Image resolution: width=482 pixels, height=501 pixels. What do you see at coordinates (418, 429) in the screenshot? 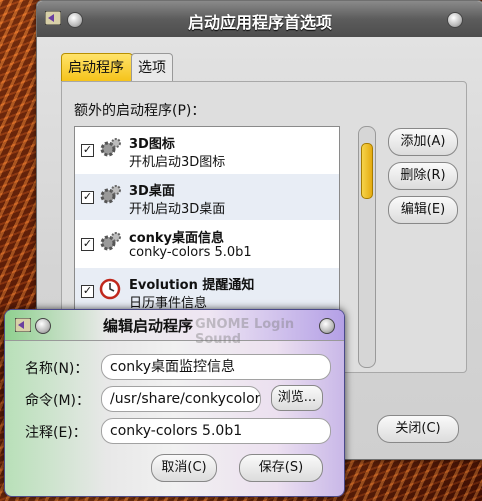
I see `close-button: 关闭(C)` at bounding box center [418, 429].